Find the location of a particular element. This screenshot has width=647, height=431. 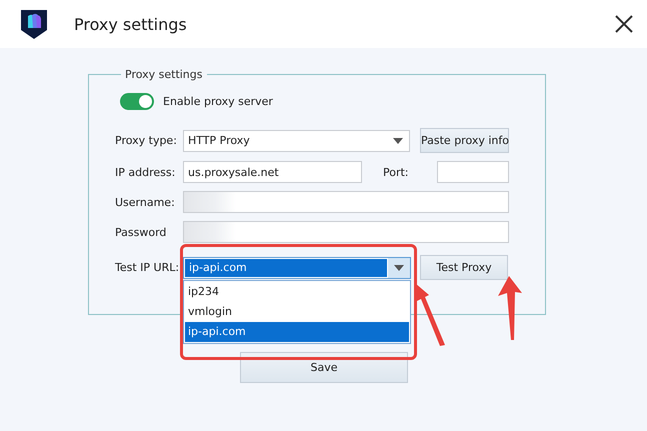

proxy-type-dropdown: HTTP Proxy is located at coordinates (296, 141).